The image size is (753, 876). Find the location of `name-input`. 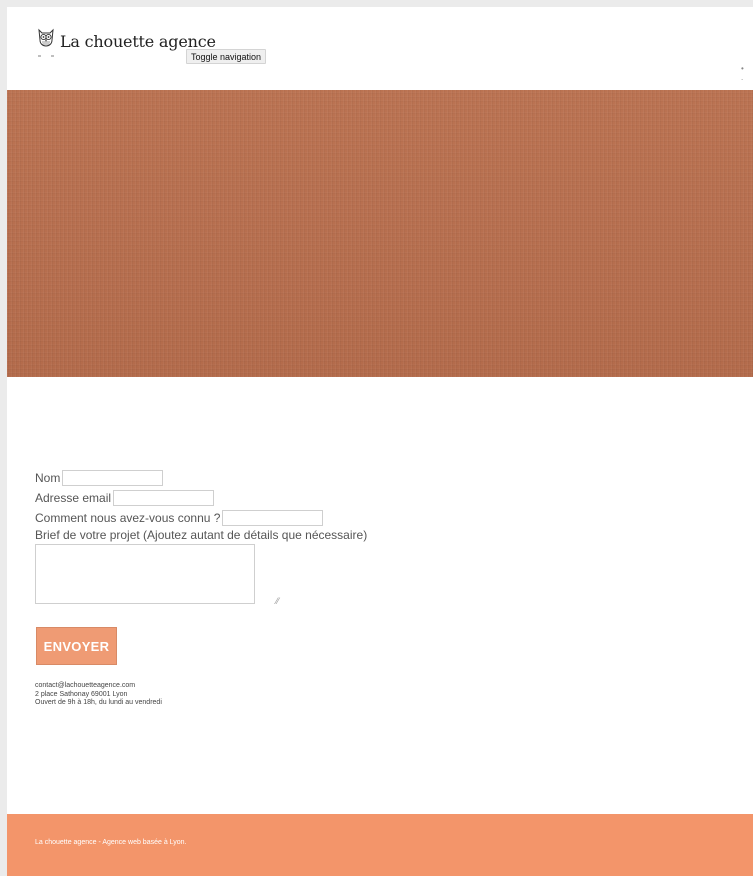

name-input is located at coordinates (113, 478).